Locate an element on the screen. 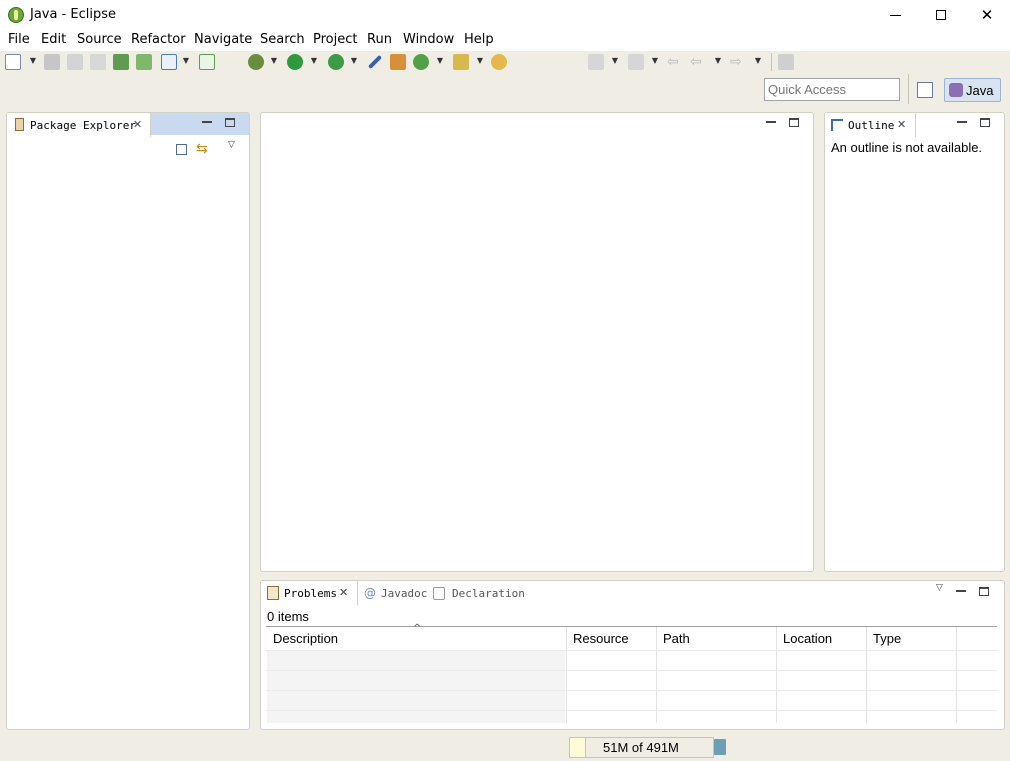  toolbar-separator is located at coordinates (771, 62).